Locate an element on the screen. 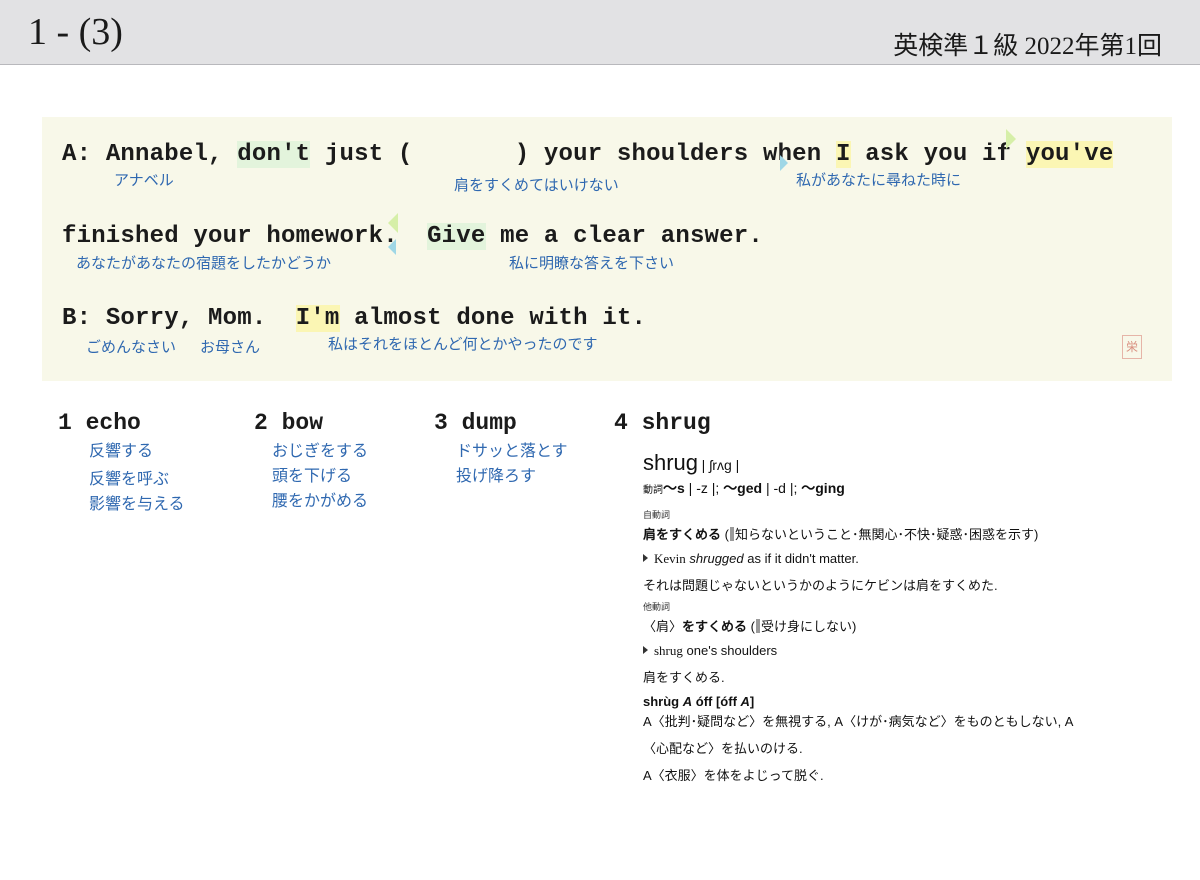  gloss-almost-done: 私はそれをほとんど何とかやったのです is located at coordinates (463, 344).